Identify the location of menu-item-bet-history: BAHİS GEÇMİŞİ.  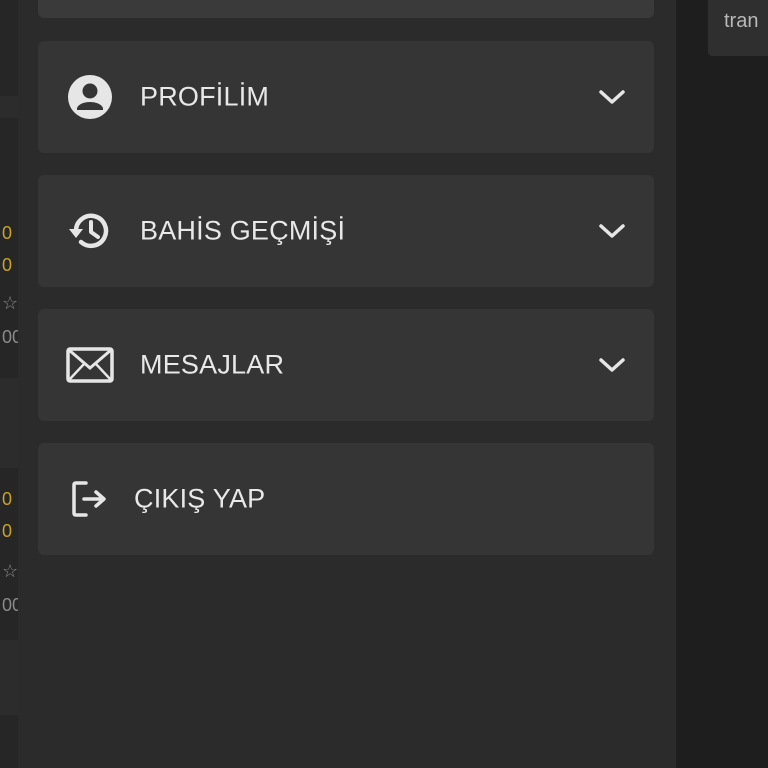
(346, 231).